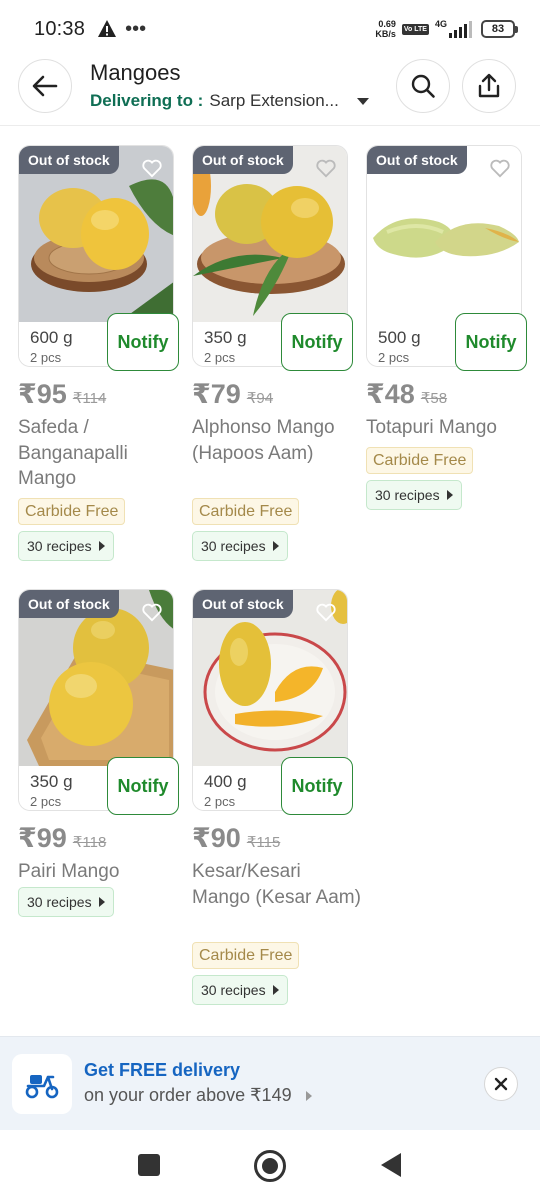 The width and height of the screenshot is (540, 1200). Describe the element at coordinates (225, 781) in the screenshot. I see `product-weight: 400 g` at that location.